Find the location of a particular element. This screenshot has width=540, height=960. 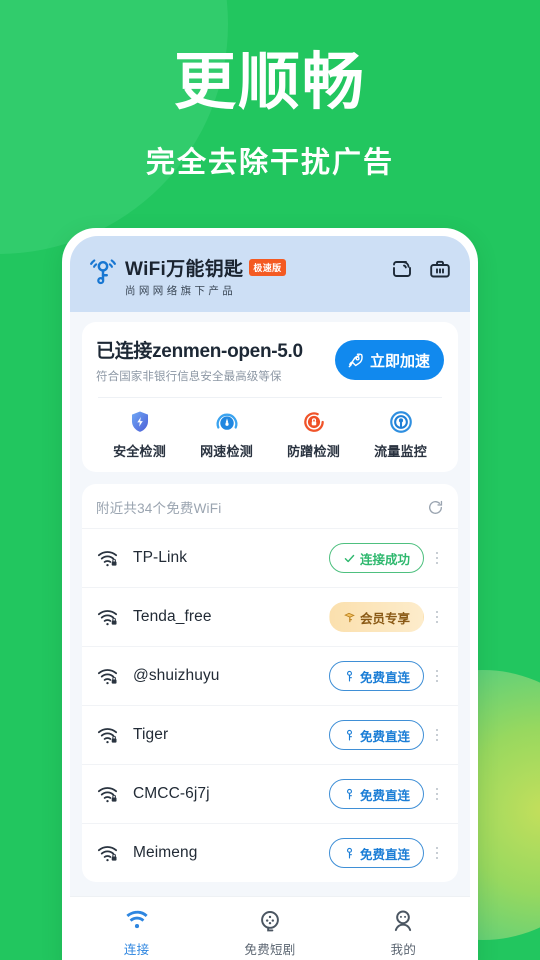

accelerate-button: 立即加速 is located at coordinates (389, 360).